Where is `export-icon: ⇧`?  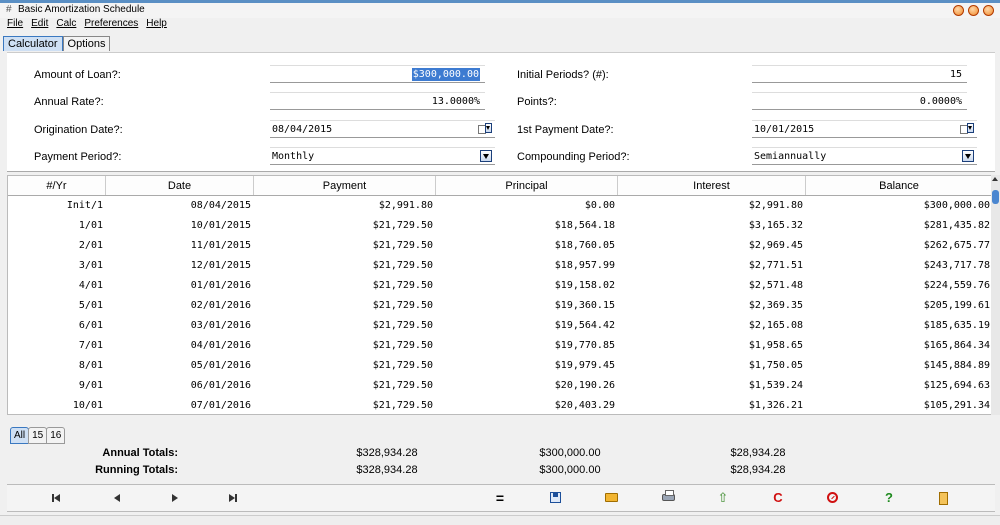 export-icon: ⇧ is located at coordinates (723, 498).